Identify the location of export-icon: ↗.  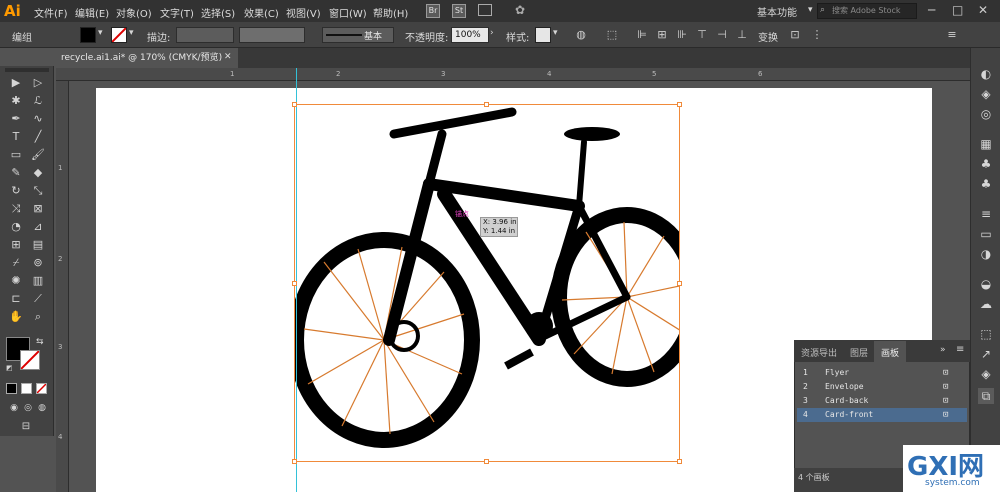
(986, 354).